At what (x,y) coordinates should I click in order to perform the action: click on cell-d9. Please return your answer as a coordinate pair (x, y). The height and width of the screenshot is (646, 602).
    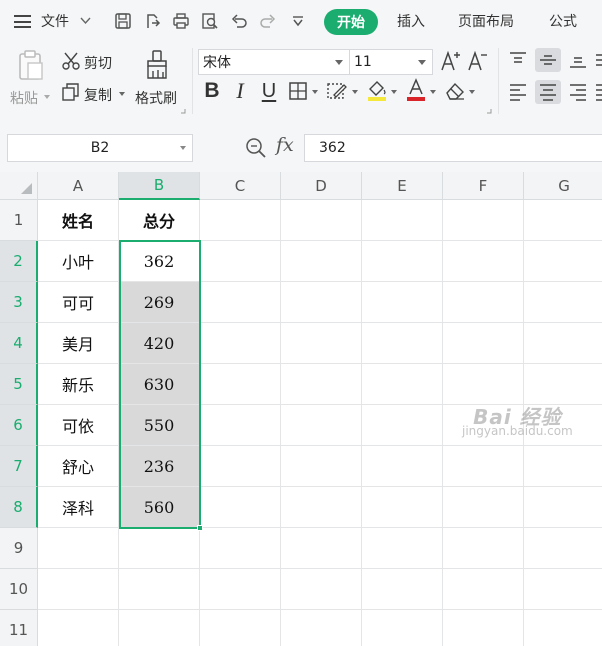
    Looking at the image, I should click on (321, 548).